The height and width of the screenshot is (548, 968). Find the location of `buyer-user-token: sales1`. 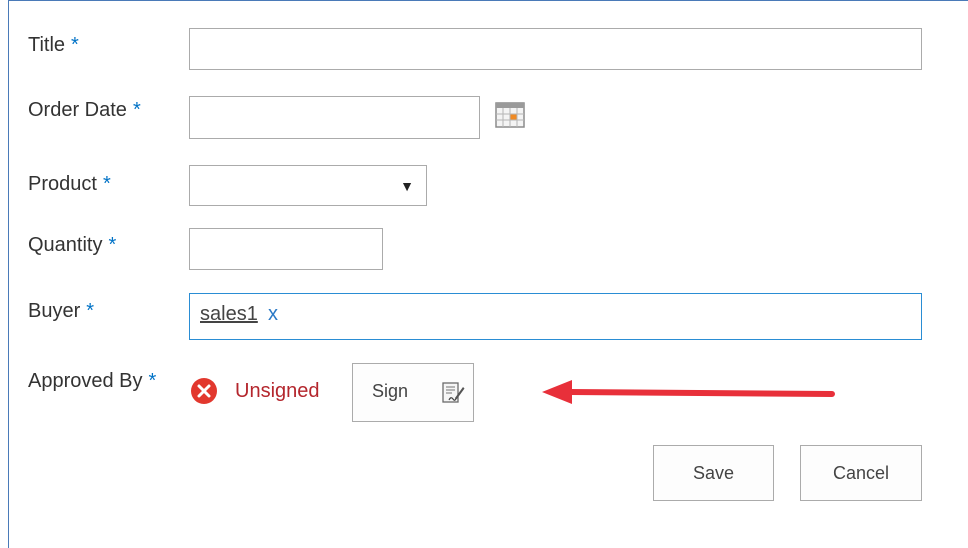

buyer-user-token: sales1 is located at coordinates (229, 314).